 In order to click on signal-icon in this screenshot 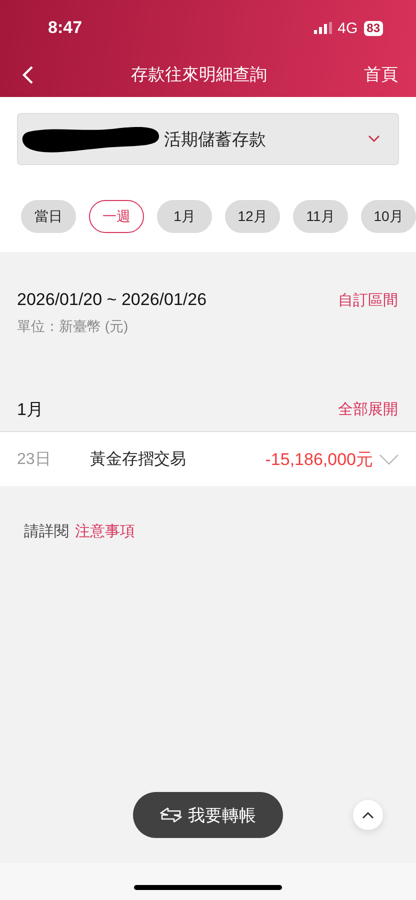, I will do `click(323, 28)`.